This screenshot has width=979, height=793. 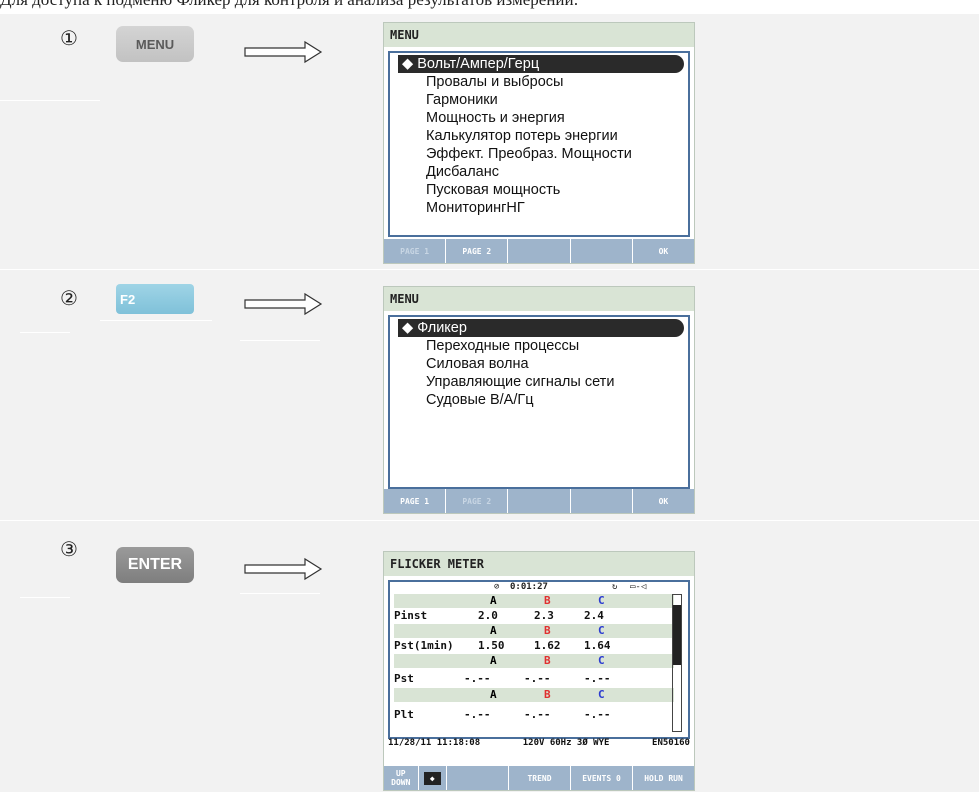 I want to click on stopwatch-icon: ⊘, so click(x=497, y=587).